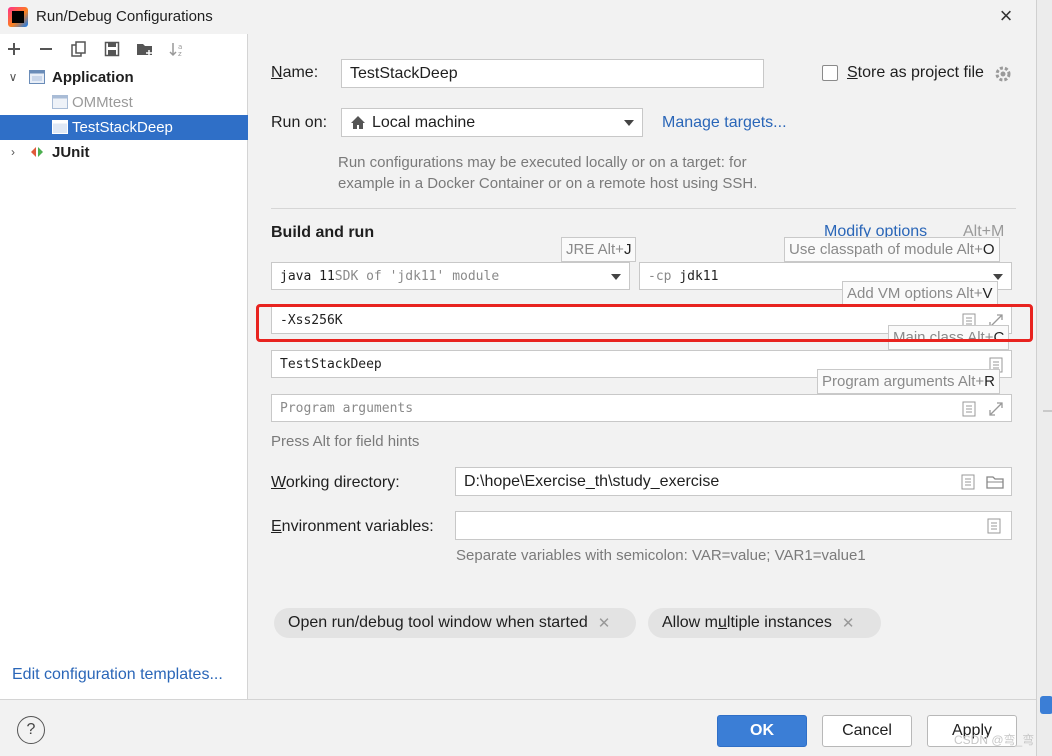 This screenshot has height=756, width=1052. What do you see at coordinates (323, 232) in the screenshot?
I see `build-and-run-heading: Build and run` at bounding box center [323, 232].